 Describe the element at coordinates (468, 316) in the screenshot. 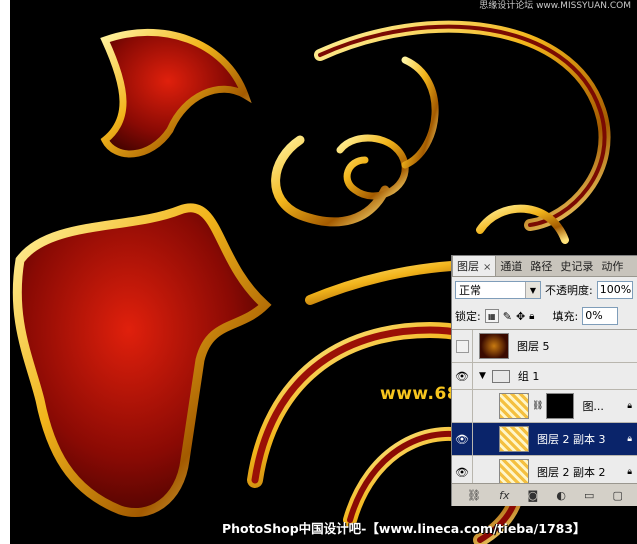

I see `lock-label: 锁定:` at that location.